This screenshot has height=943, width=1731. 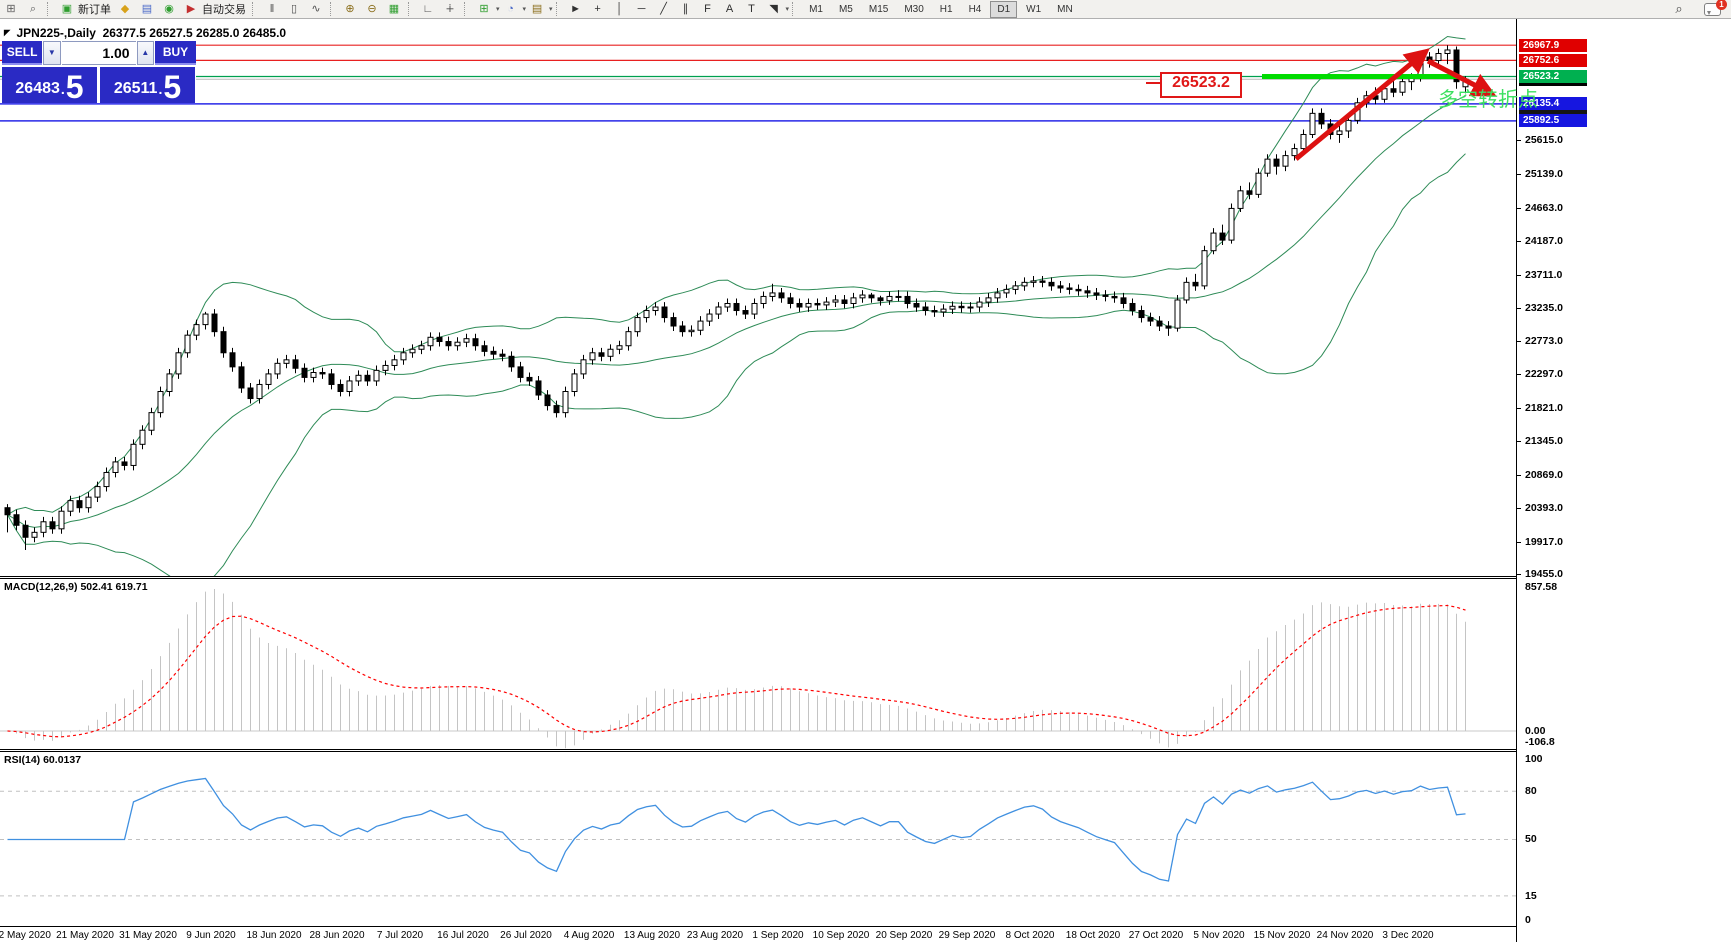 What do you see at coordinates (191, 9) in the screenshot?
I see `autotrading-button: ▶` at bounding box center [191, 9].